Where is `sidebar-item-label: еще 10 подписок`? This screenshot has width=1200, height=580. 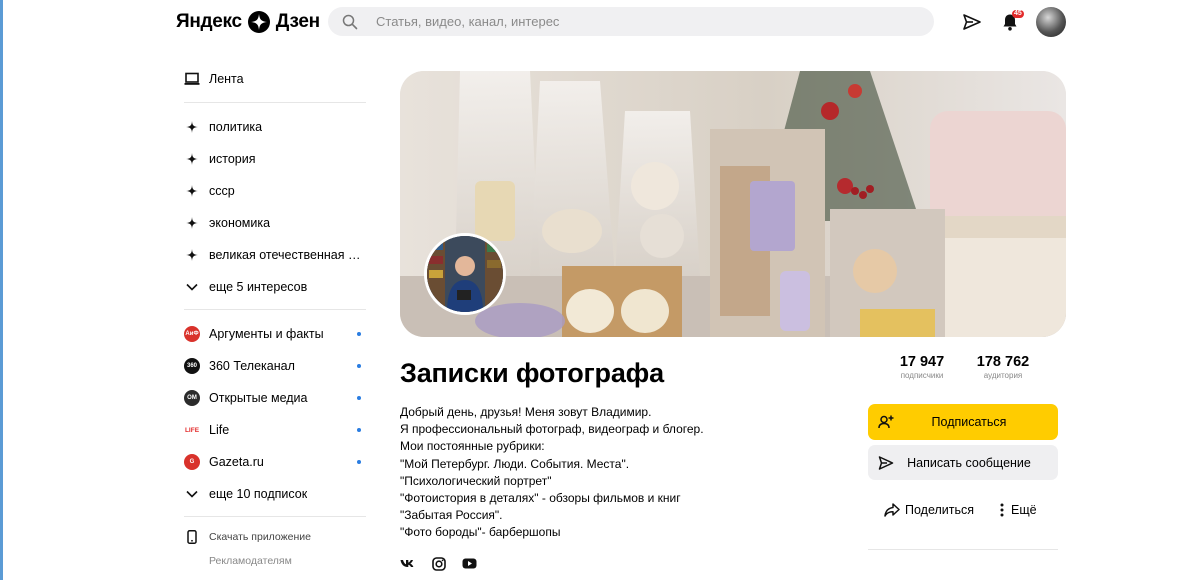 sidebar-item-label: еще 10 подписок is located at coordinates (258, 494).